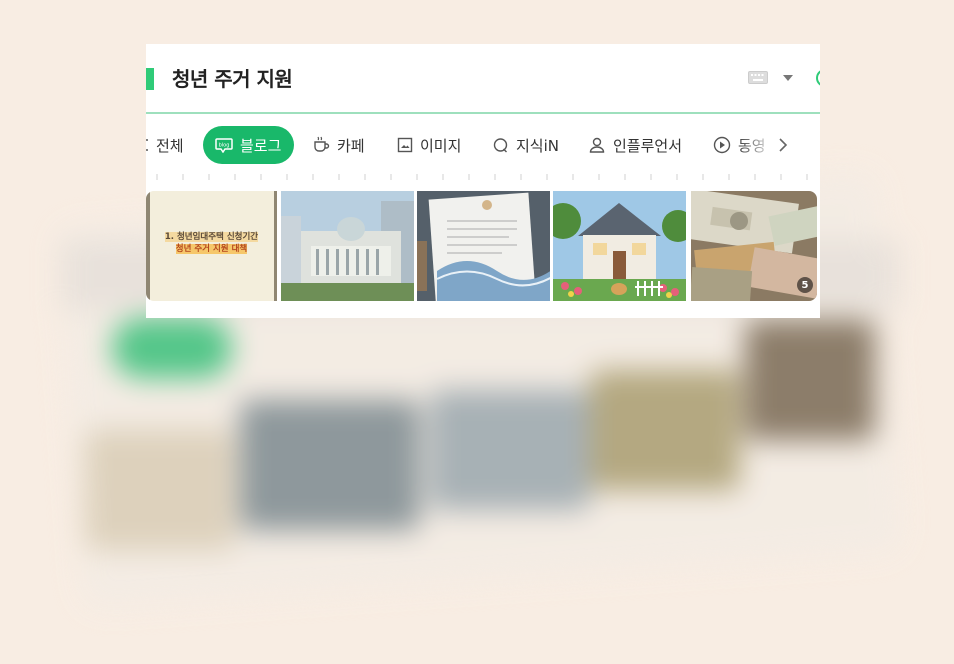  Describe the element at coordinates (788, 78) in the screenshot. I see `dropdown-caret-icon` at that location.